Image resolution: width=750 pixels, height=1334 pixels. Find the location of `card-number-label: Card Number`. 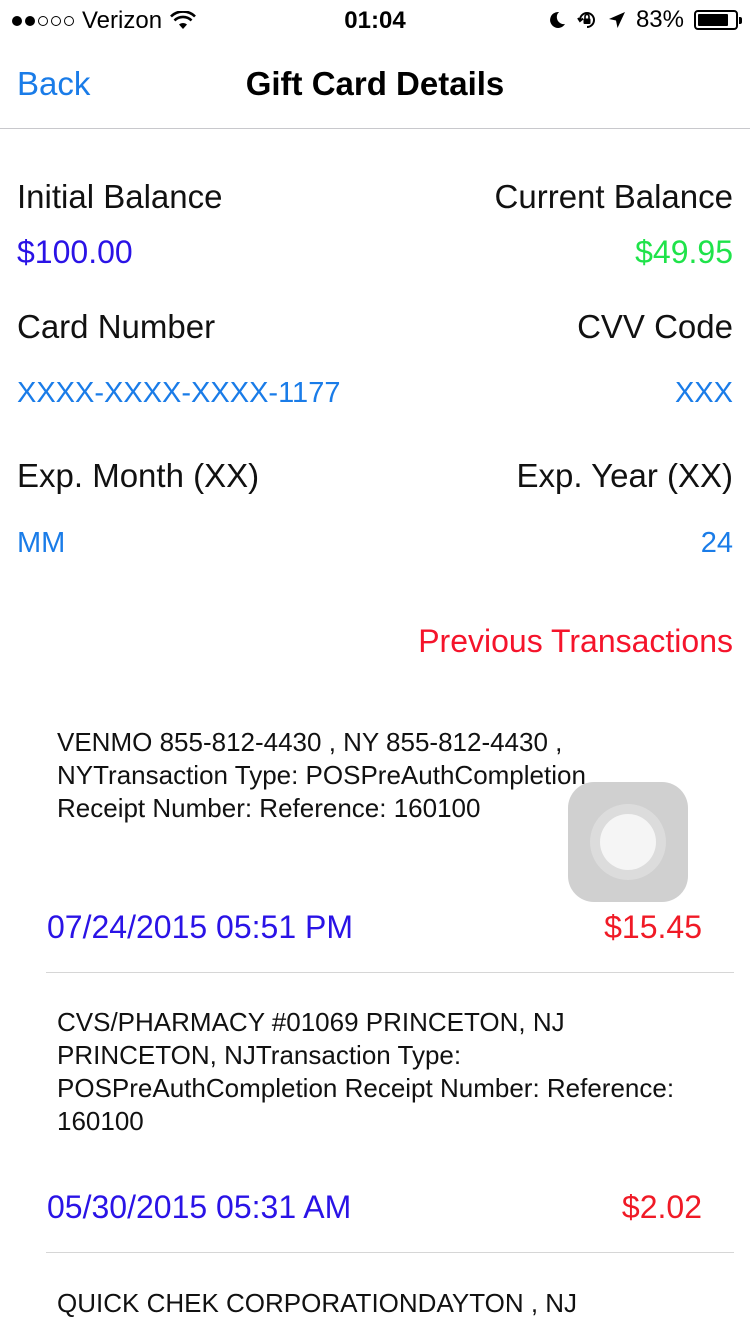

card-number-label: Card Number is located at coordinates (116, 326).